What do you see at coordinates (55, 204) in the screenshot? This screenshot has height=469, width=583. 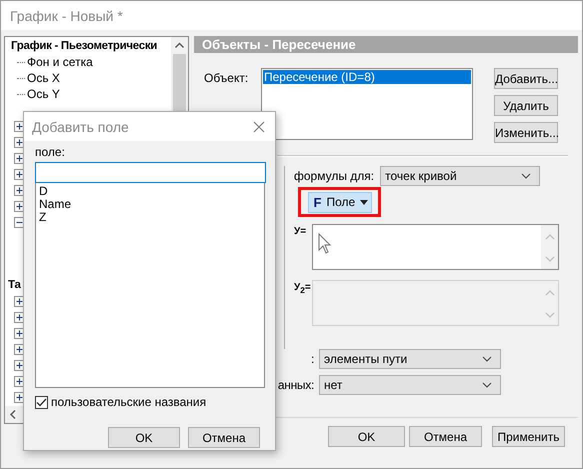 I see `list-item: Name` at bounding box center [55, 204].